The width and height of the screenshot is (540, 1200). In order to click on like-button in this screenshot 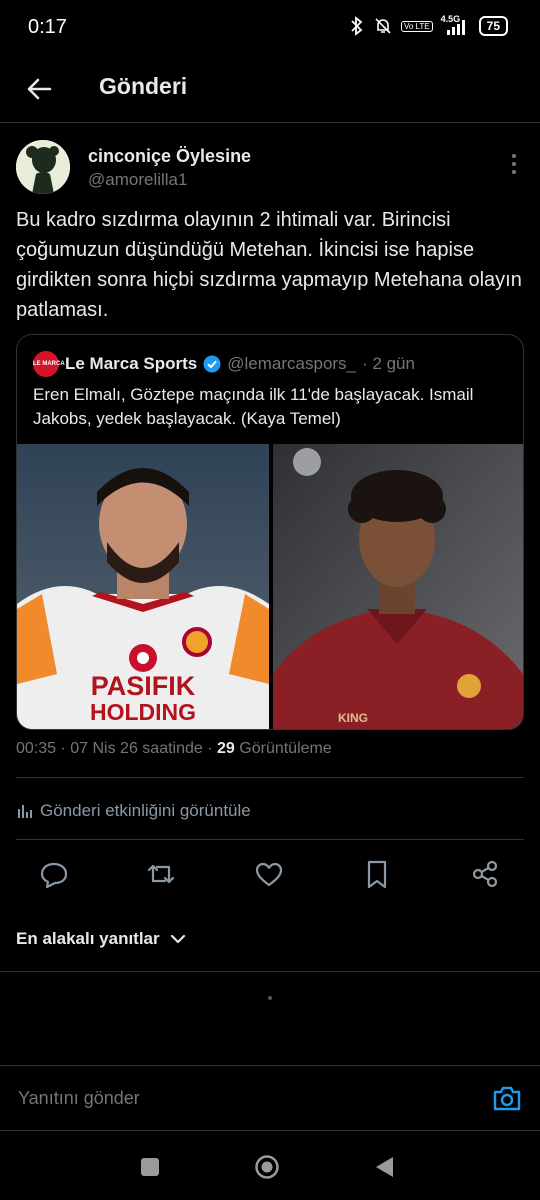, I will do `click(269, 874)`.